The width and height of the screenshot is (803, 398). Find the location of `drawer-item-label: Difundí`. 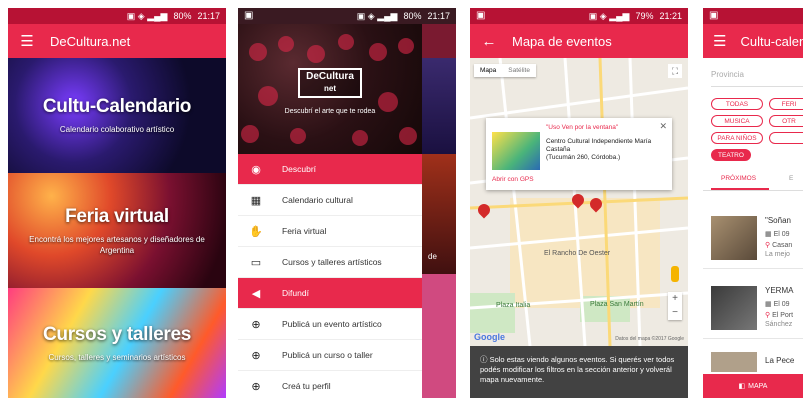

drawer-item-label: Difundí is located at coordinates (295, 293).